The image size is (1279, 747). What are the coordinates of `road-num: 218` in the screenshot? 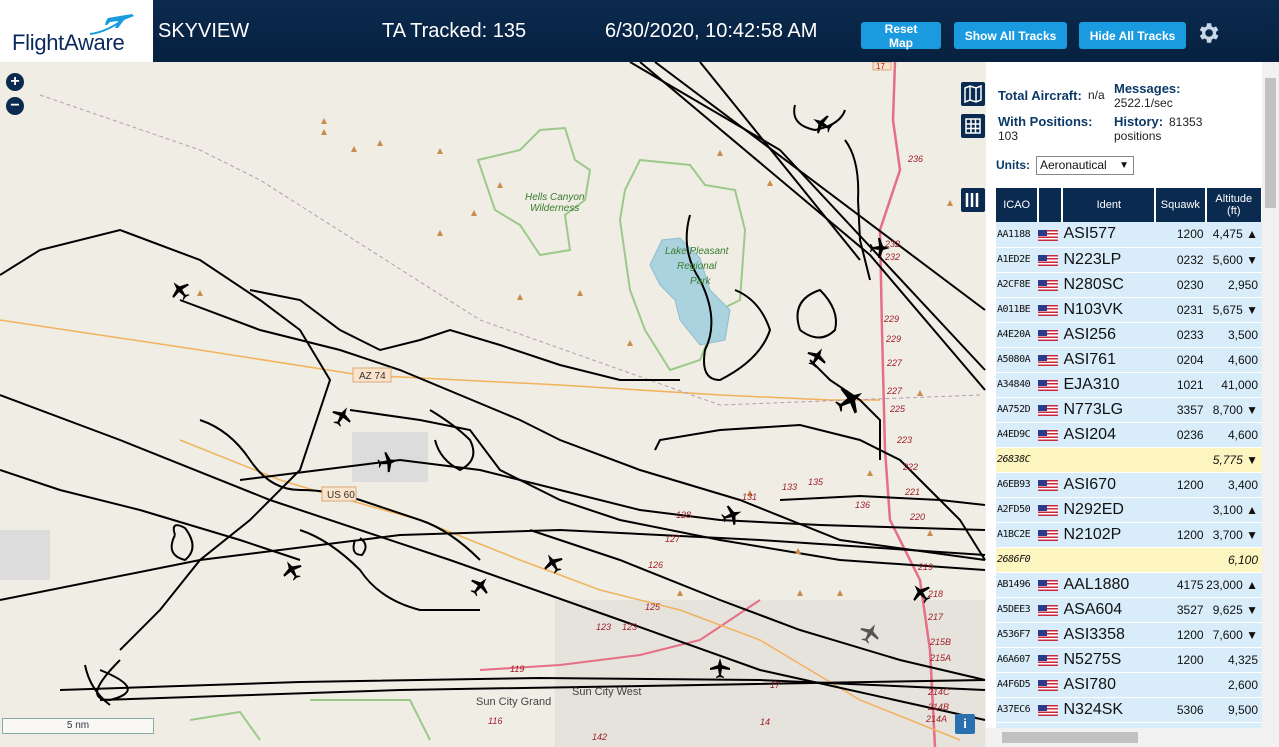 It's located at (935, 594).